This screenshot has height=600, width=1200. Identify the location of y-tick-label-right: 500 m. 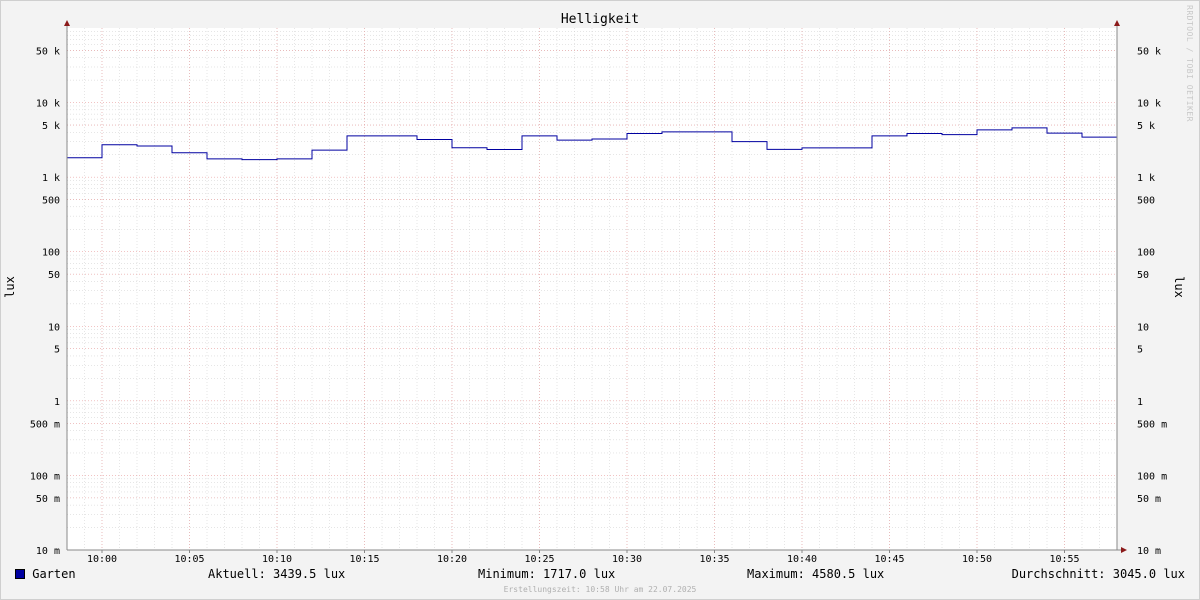
(1152, 424).